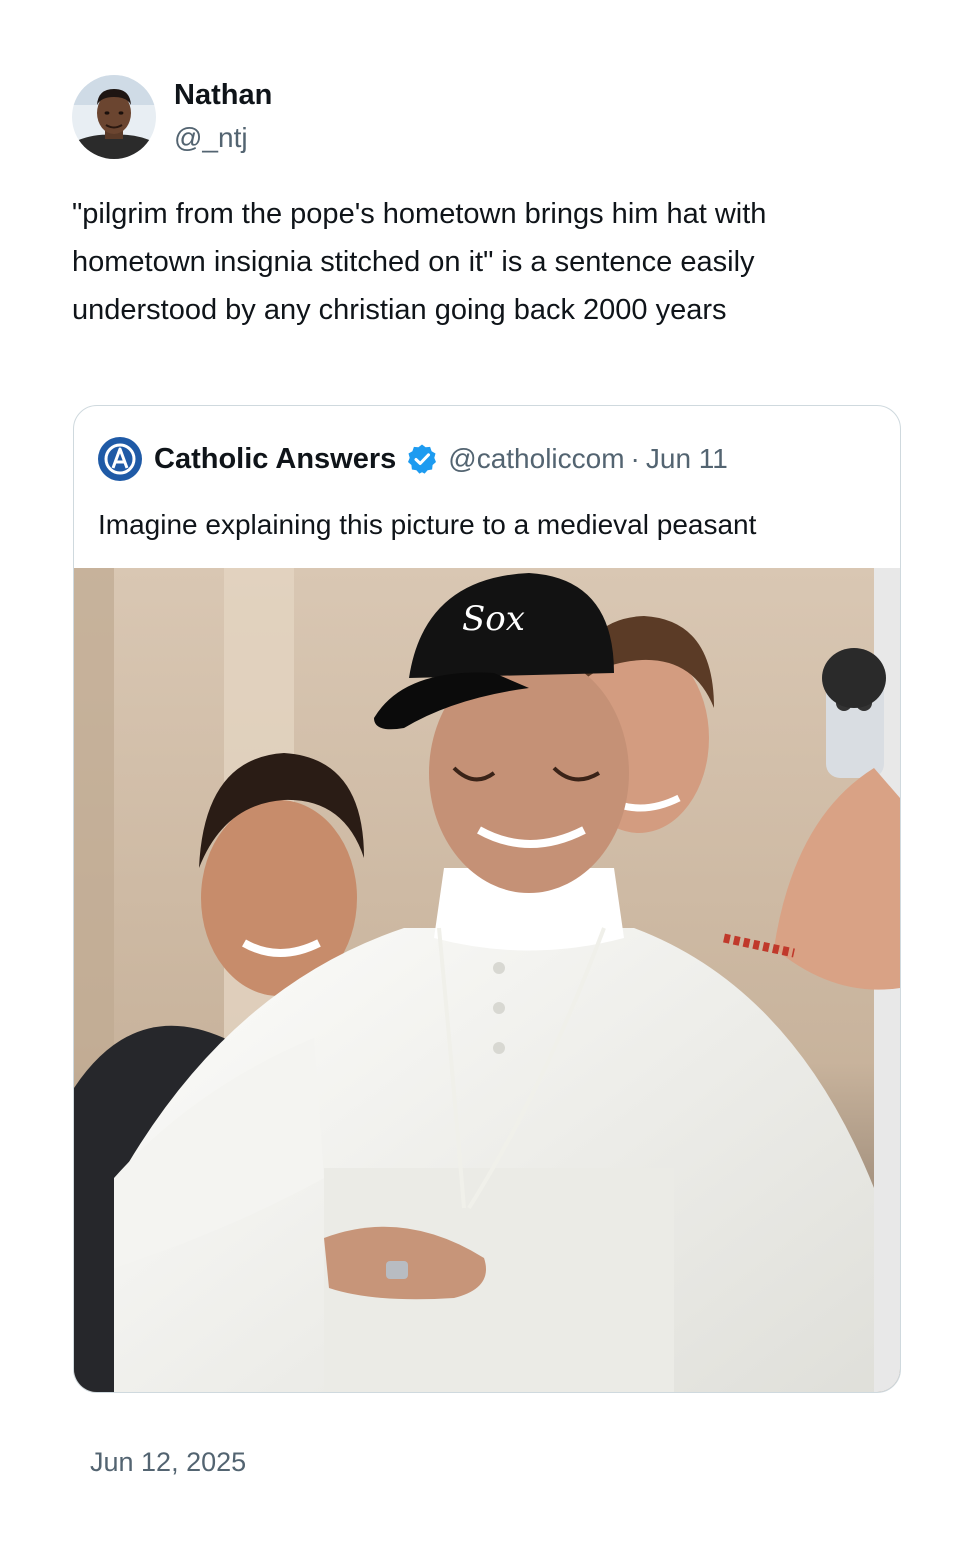  I want to click on quoted-display-name: Catholic Answers, so click(275, 459).